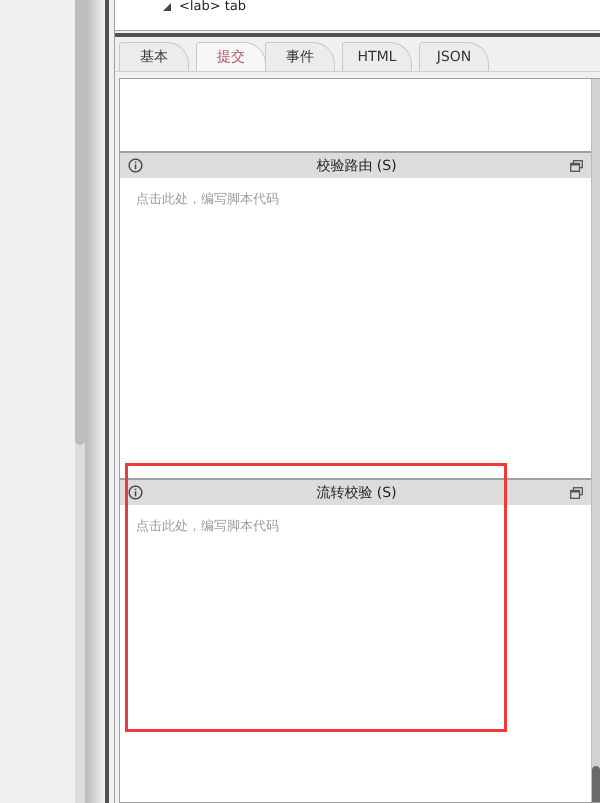 Image resolution: width=600 pixels, height=803 pixels. Describe the element at coordinates (300, 56) in the screenshot. I see `tab: 事件` at that location.